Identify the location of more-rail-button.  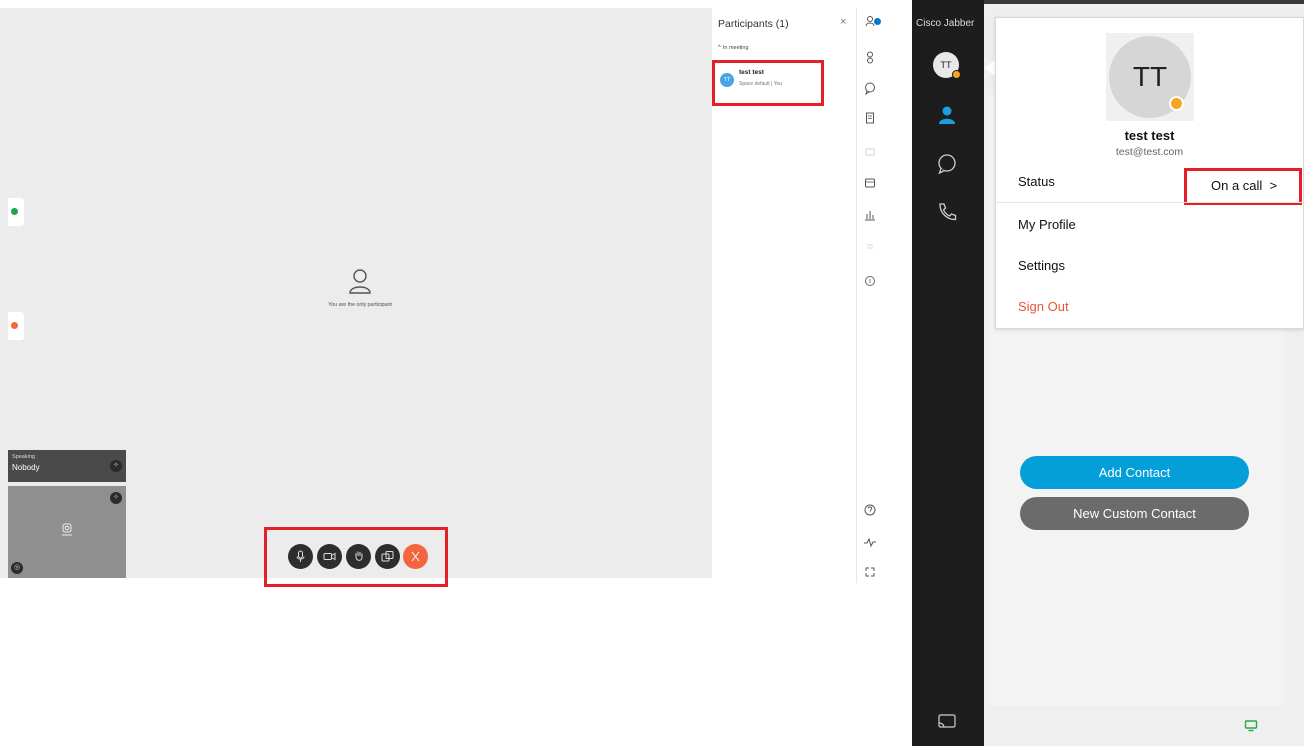
(870, 281).